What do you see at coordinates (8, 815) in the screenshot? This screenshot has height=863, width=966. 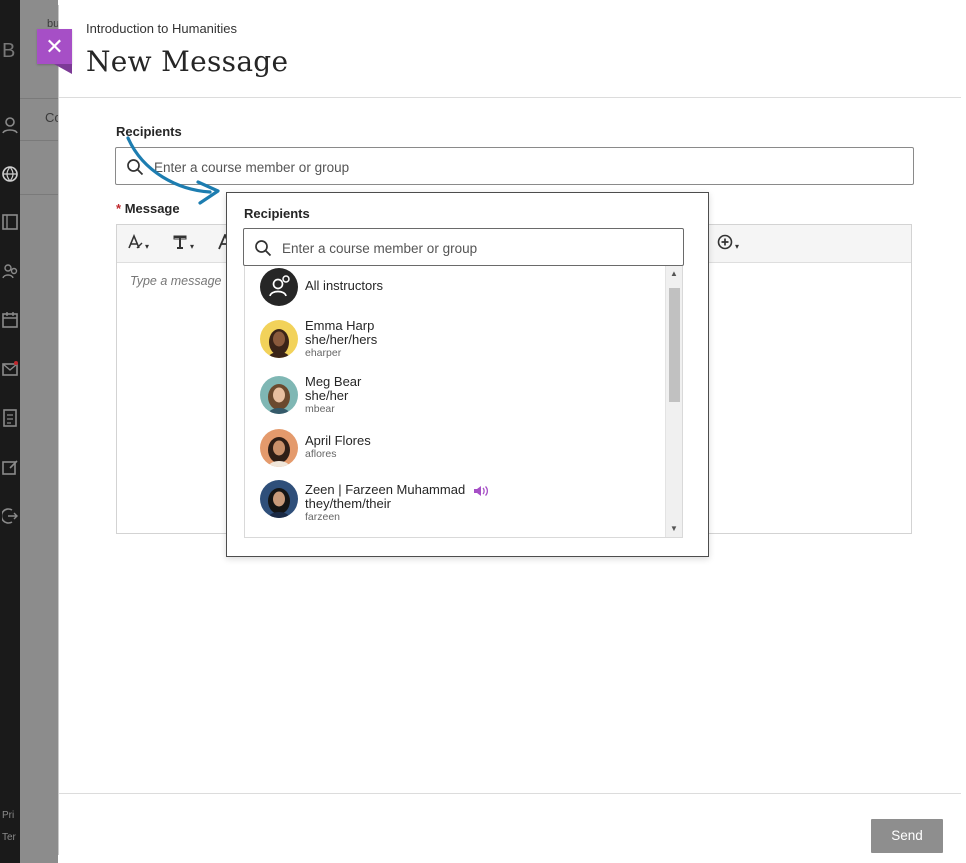 I see `background-footer-privacy: Pri` at bounding box center [8, 815].